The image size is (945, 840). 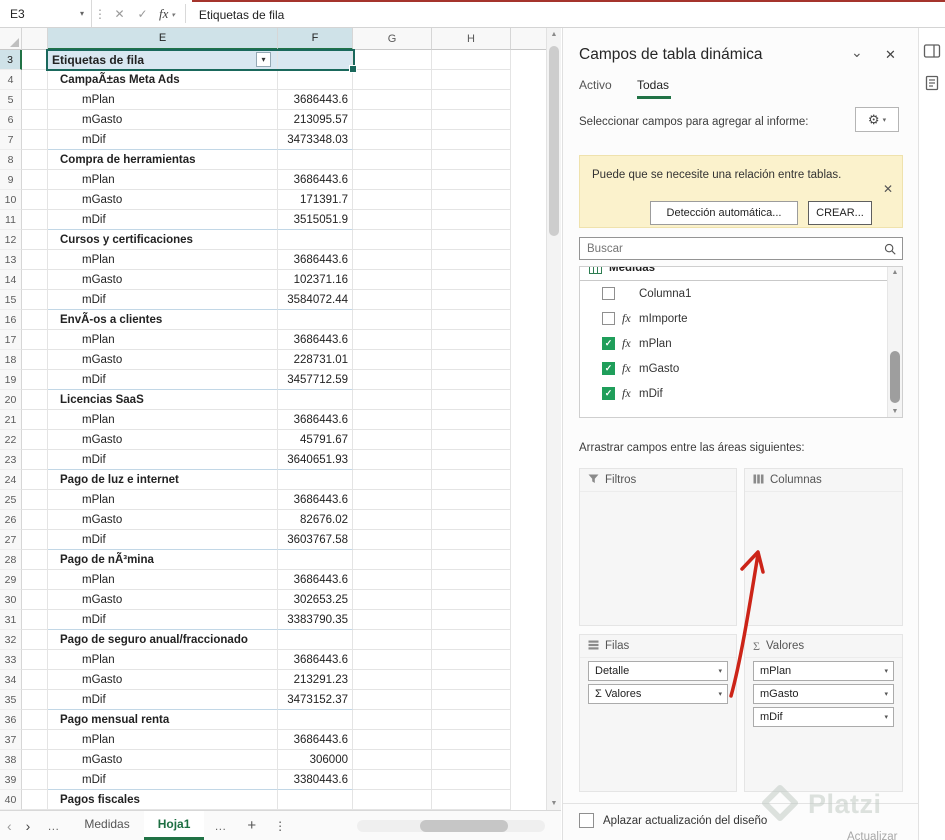 What do you see at coordinates (35, 520) in the screenshot?
I see `cell-D26` at bounding box center [35, 520].